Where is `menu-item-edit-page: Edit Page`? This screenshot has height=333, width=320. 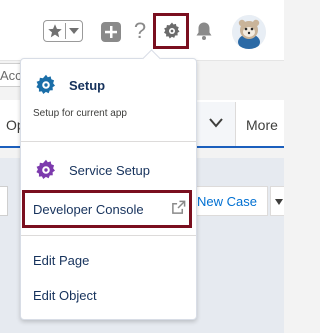
menu-item-edit-page: Edit Page is located at coordinates (61, 260).